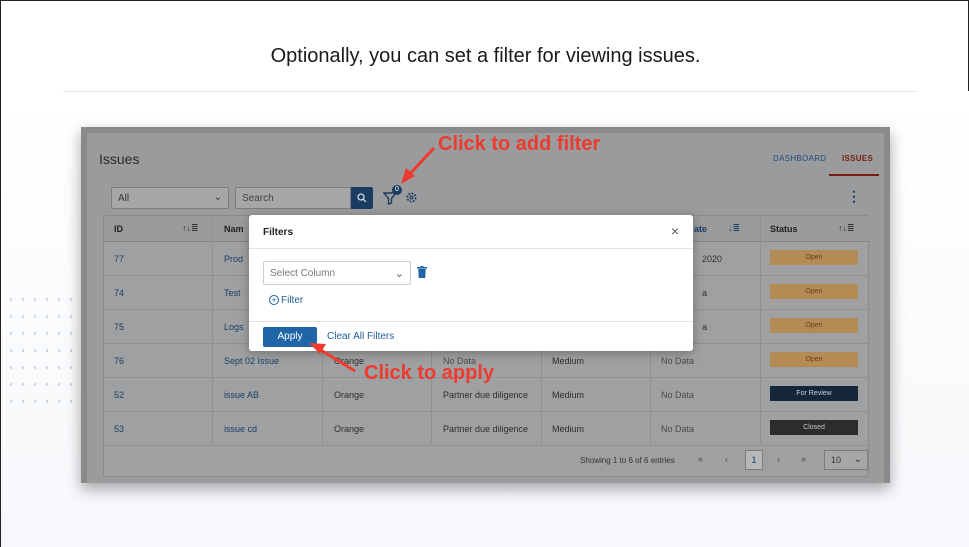 The image size is (969, 547). What do you see at coordinates (118, 229) in the screenshot?
I see `header-id: ID` at bounding box center [118, 229].